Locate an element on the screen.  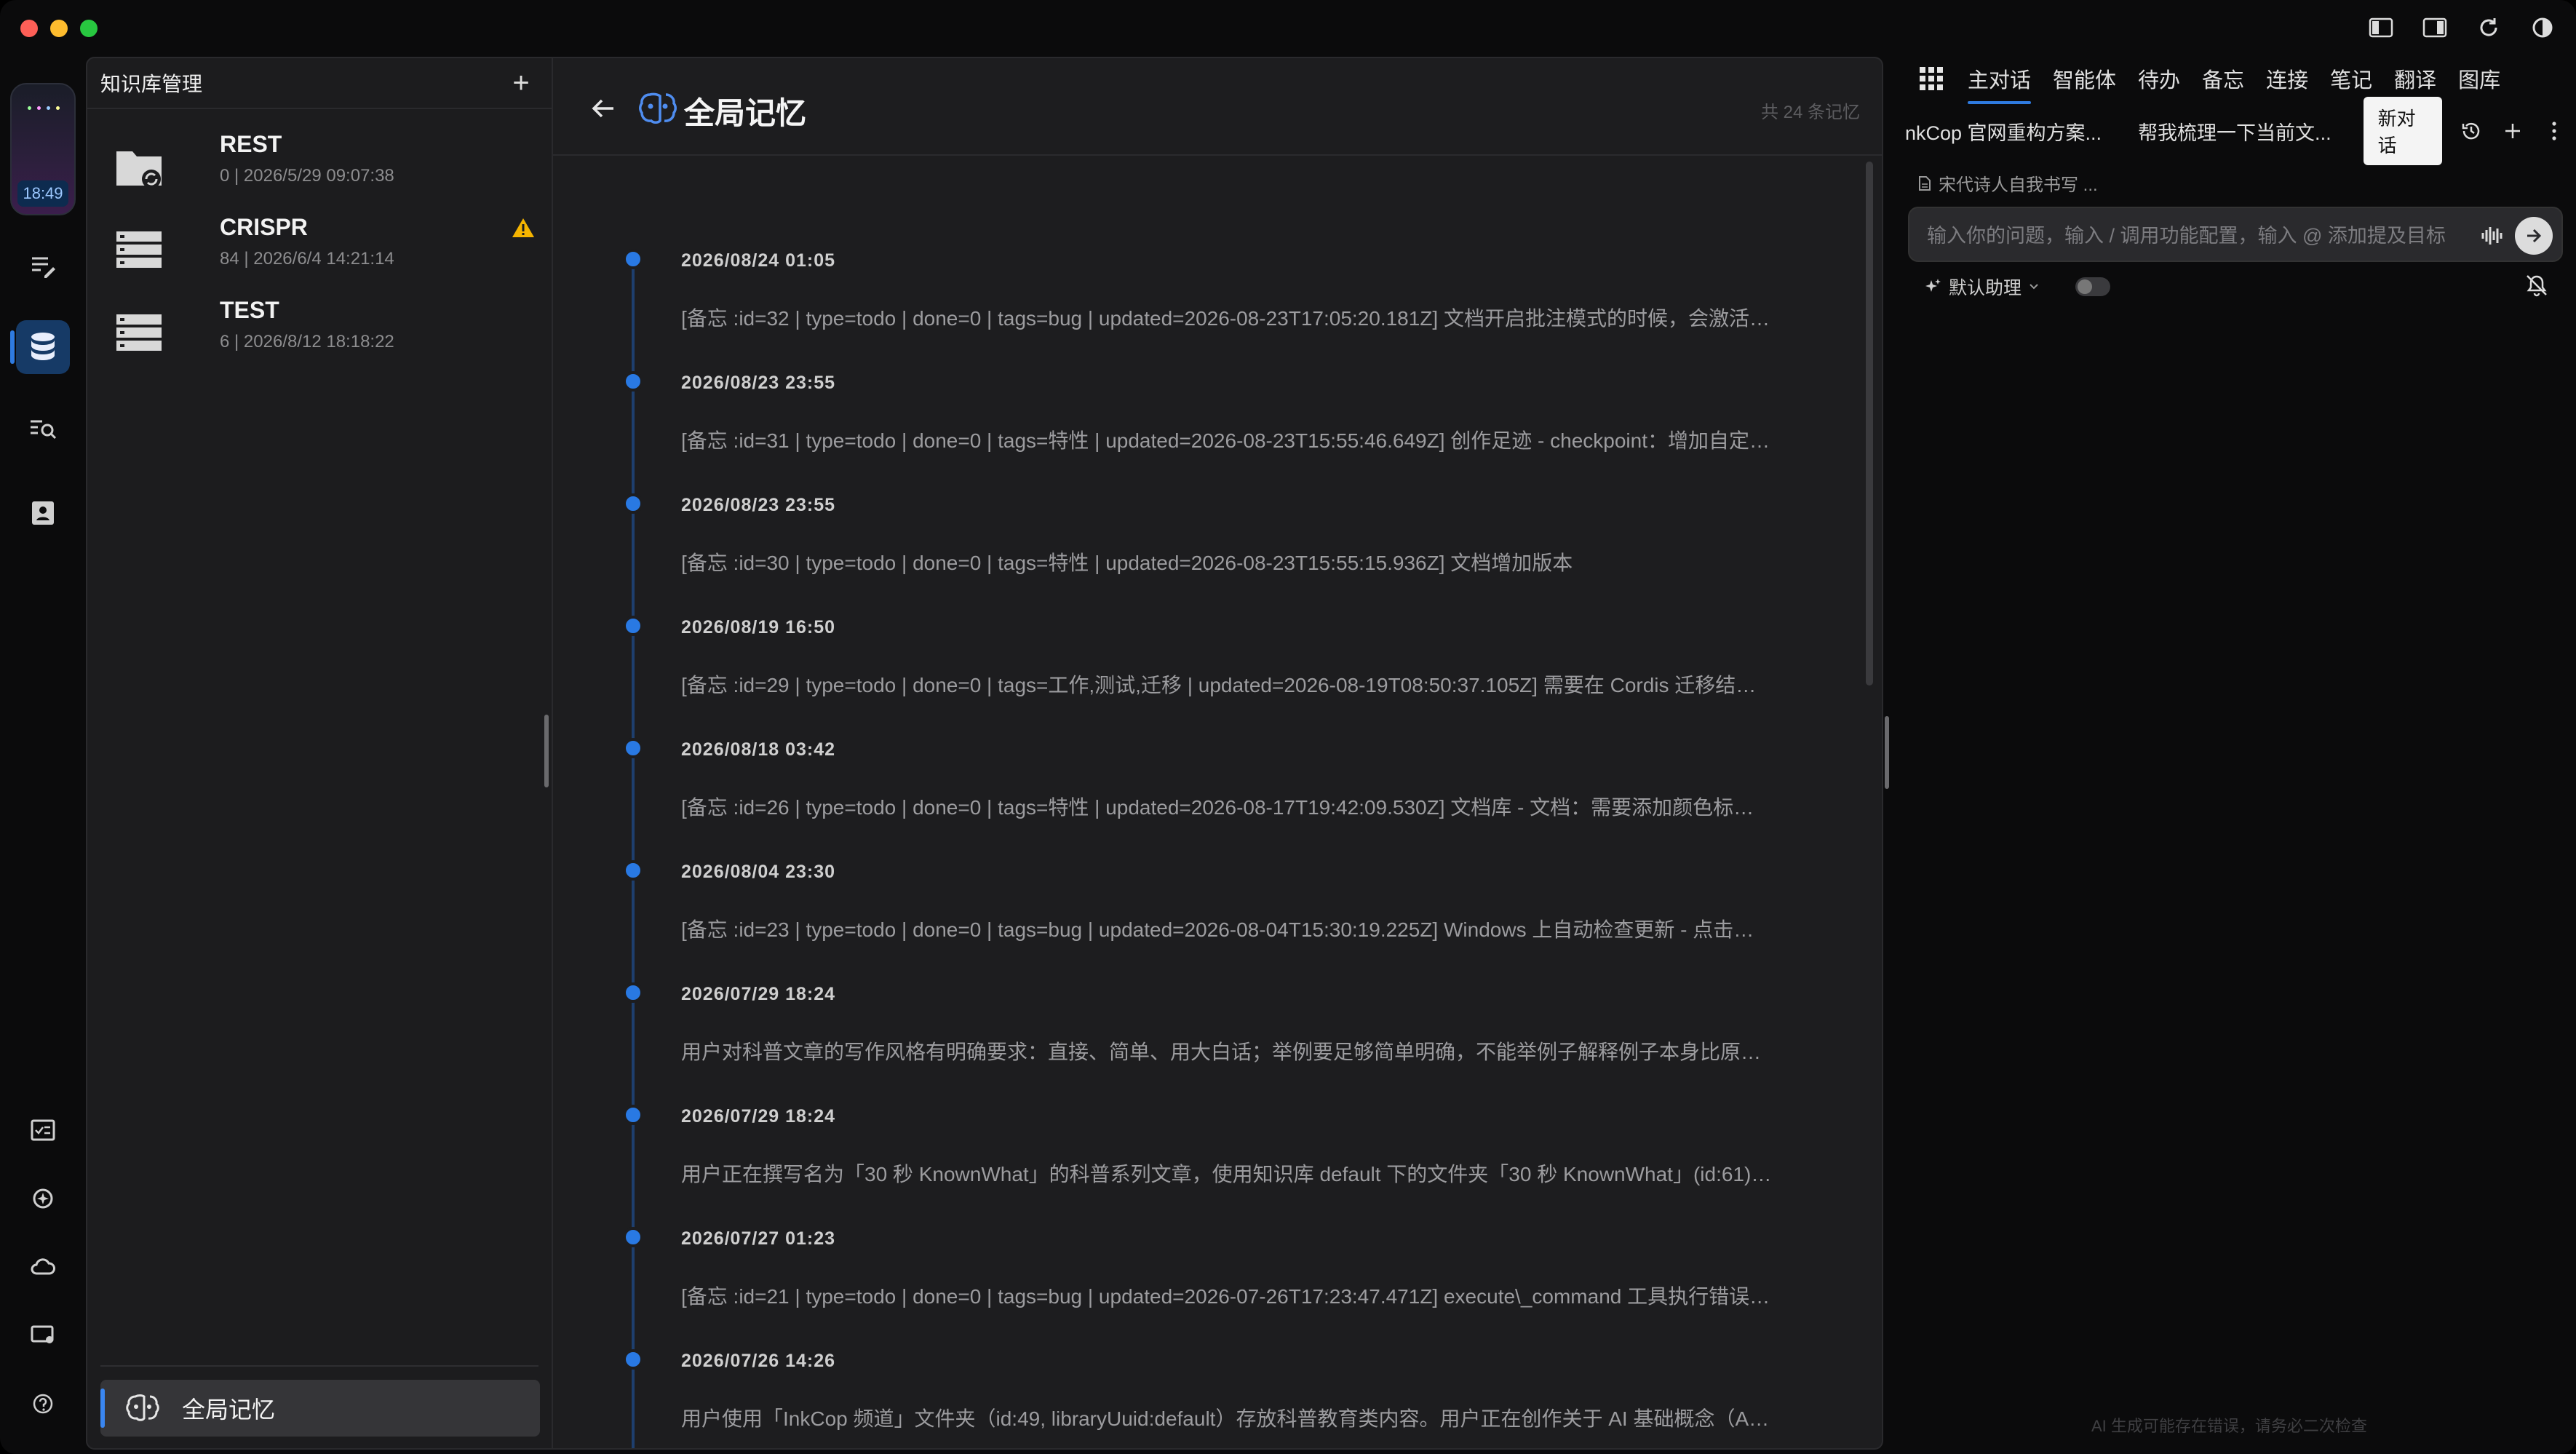
rail-cloud-button is located at coordinates (43, 1267).